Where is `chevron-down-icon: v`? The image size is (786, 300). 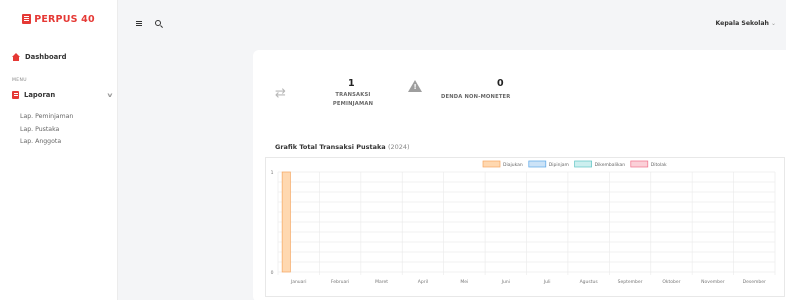 chevron-down-icon: v is located at coordinates (110, 95).